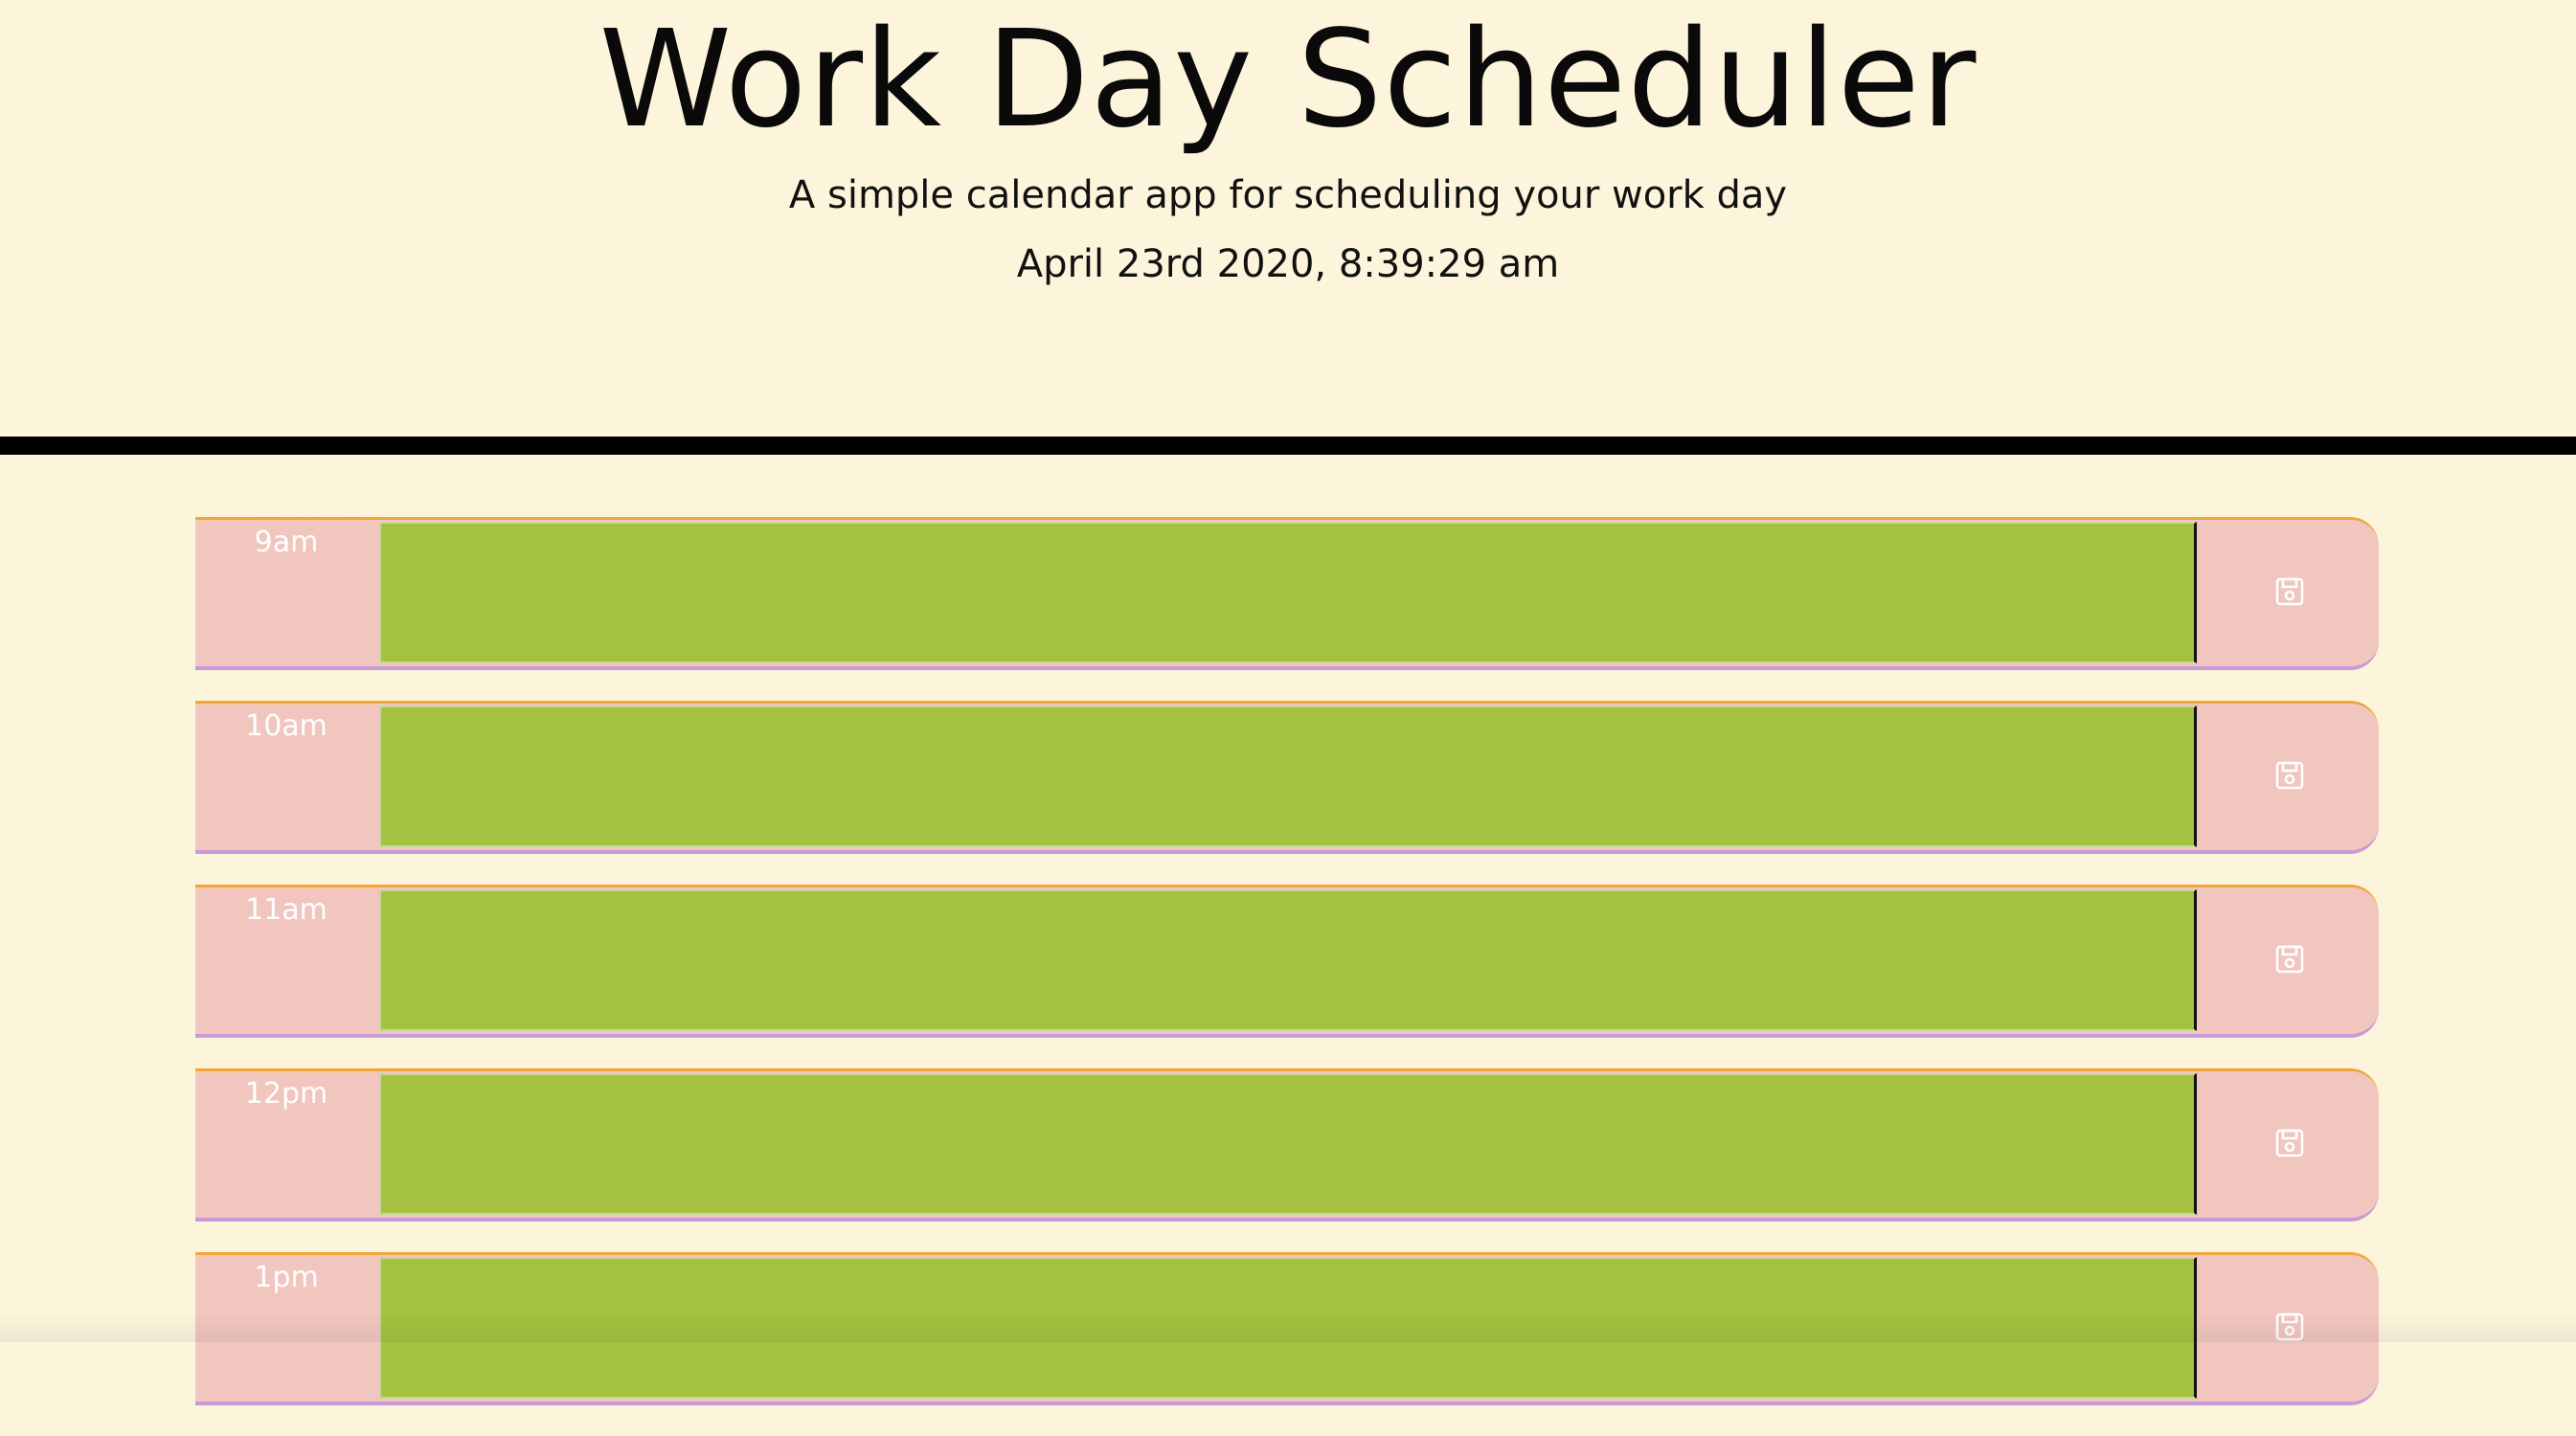  What do you see at coordinates (1288, 264) in the screenshot?
I see `current-datetime: April 23rd 2020, 8:39:29 am` at bounding box center [1288, 264].